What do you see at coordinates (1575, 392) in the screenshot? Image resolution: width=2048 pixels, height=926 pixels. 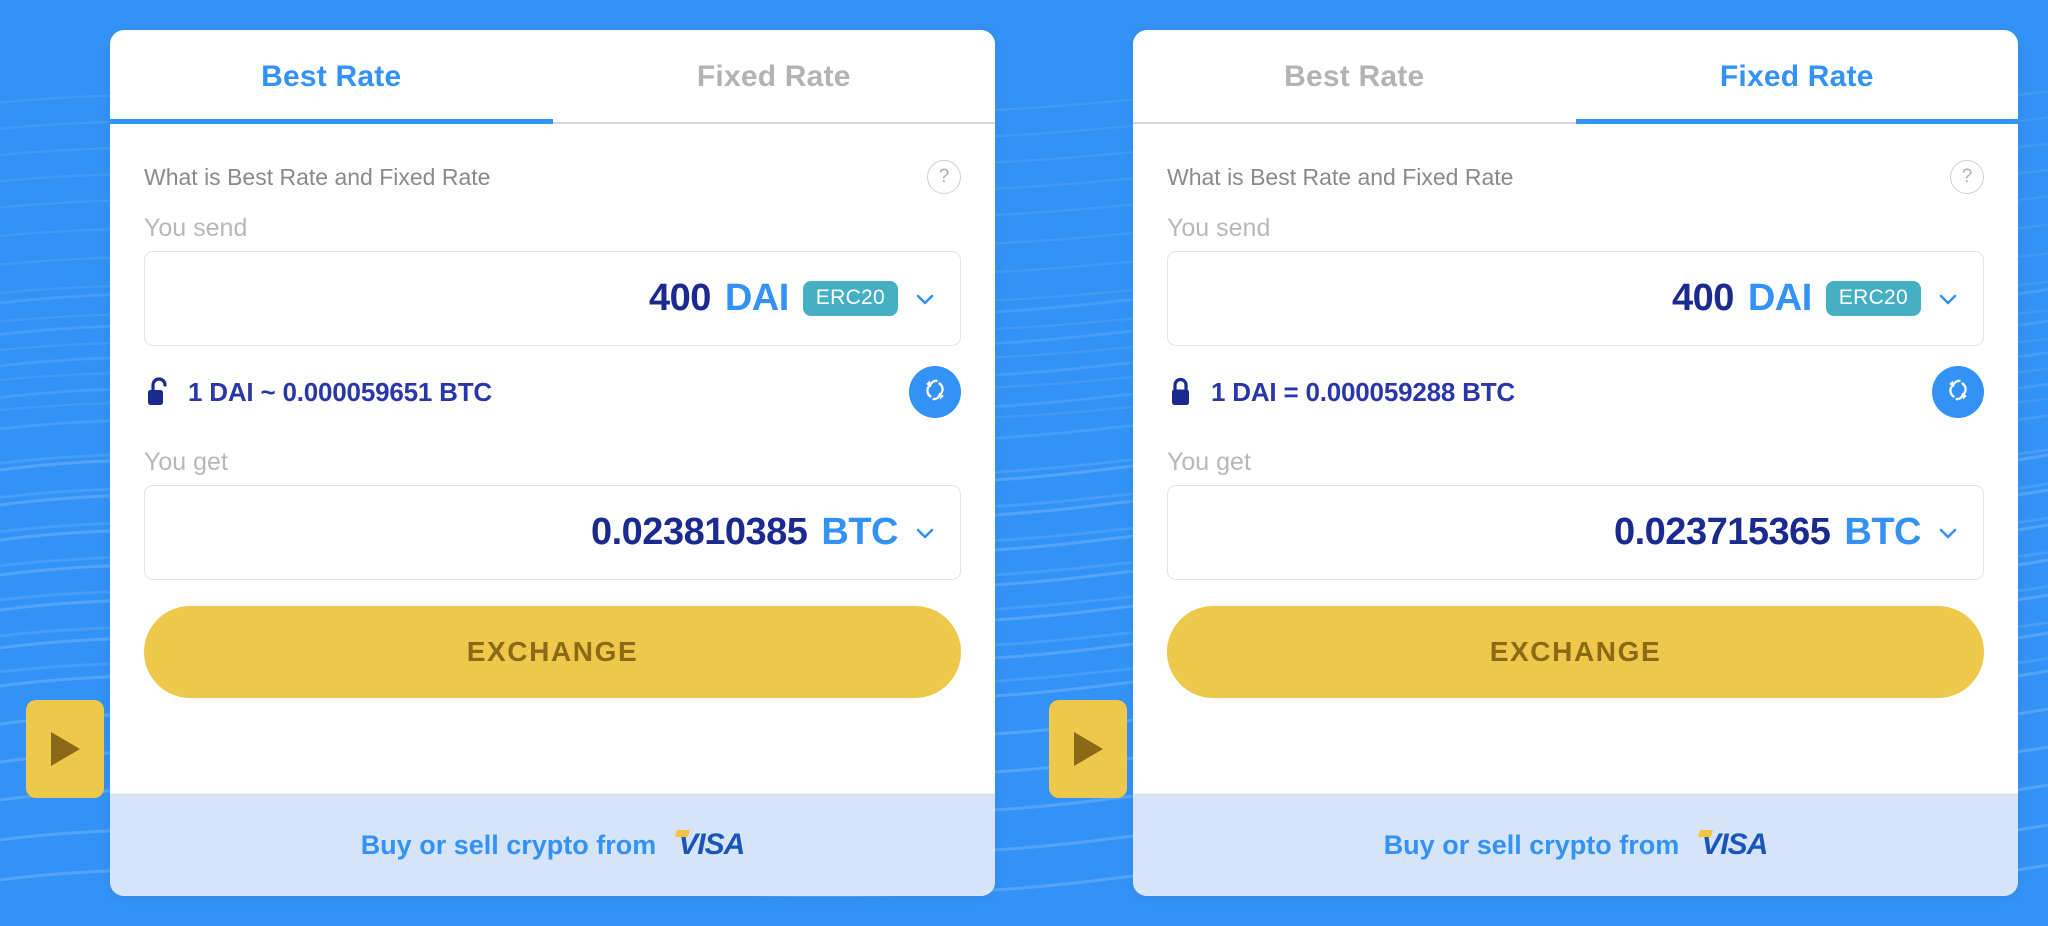 I see `exchange-rate-row: 1 DAI = 0.000059288 BTC` at bounding box center [1575, 392].